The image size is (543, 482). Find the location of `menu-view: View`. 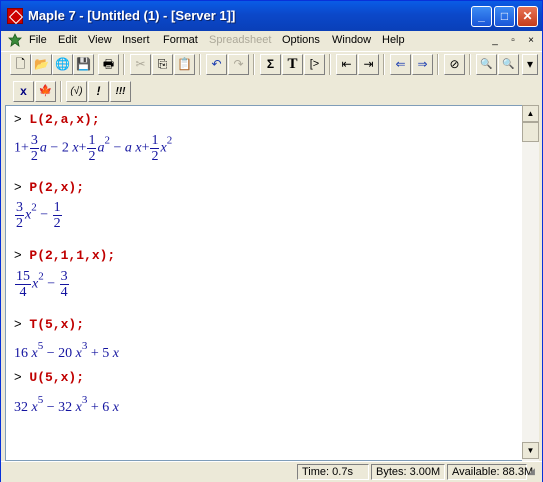

menu-view: View is located at coordinates (100, 40).